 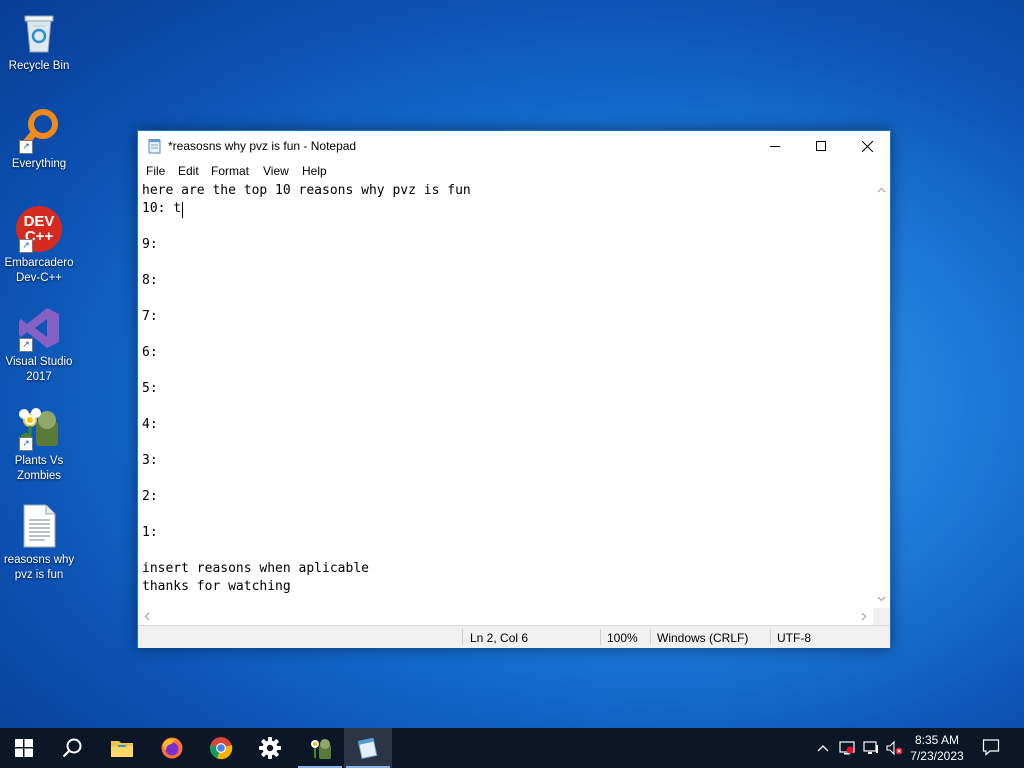 I want to click on dev-cpp-icon: DEV C++ ↗, so click(x=39, y=229).